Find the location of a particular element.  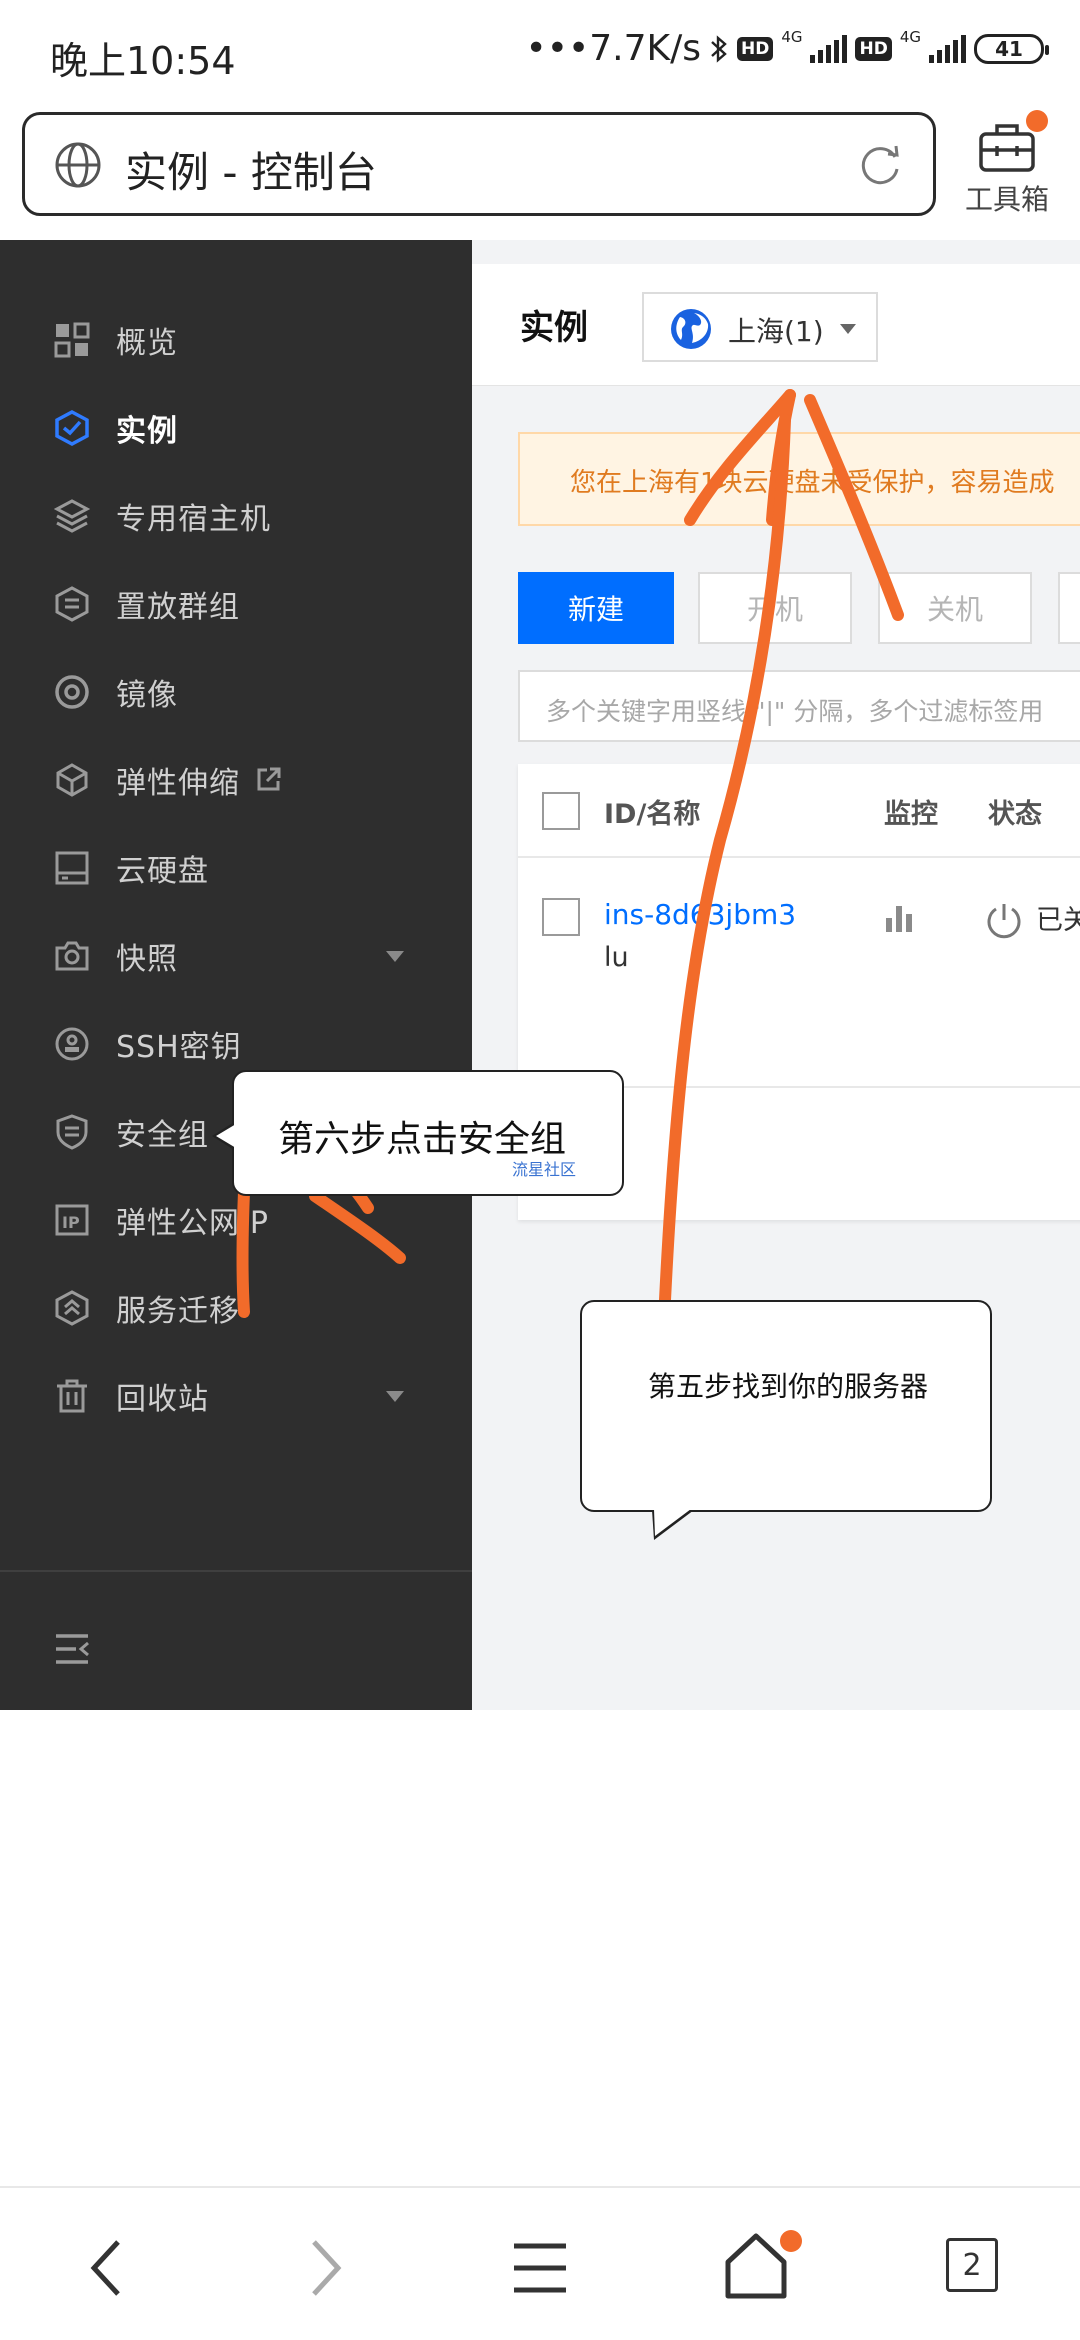

sidebar-item-recycle-bin: 回收站 is located at coordinates (236, 1396).